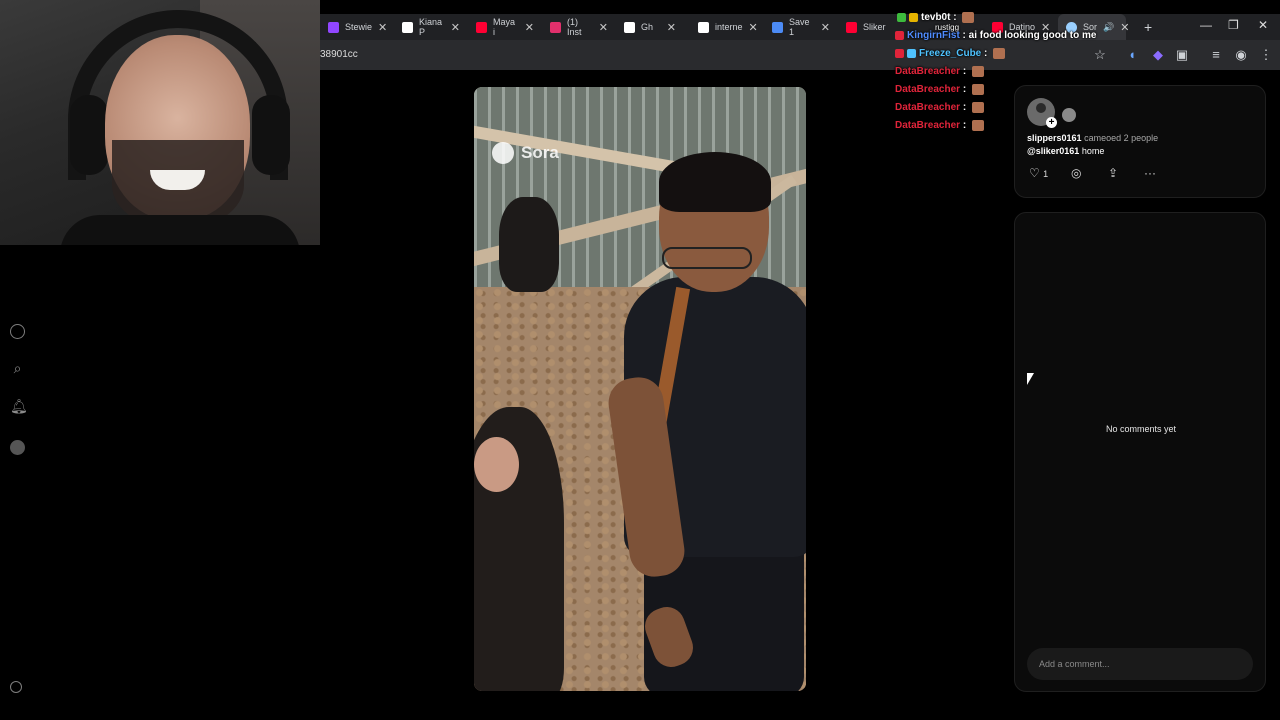  Describe the element at coordinates (333, 27) in the screenshot. I see `twitch-icon` at that location.